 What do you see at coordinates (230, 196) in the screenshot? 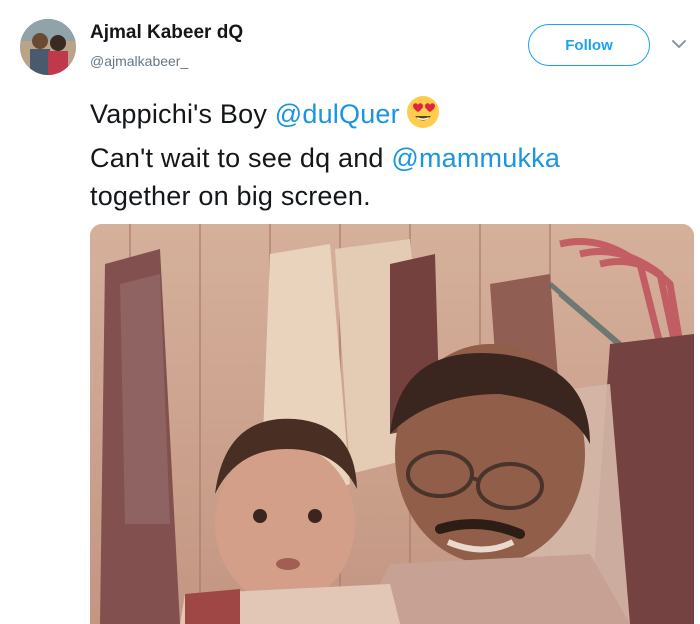
I see `tweet-line-3: together on big screen.` at bounding box center [230, 196].